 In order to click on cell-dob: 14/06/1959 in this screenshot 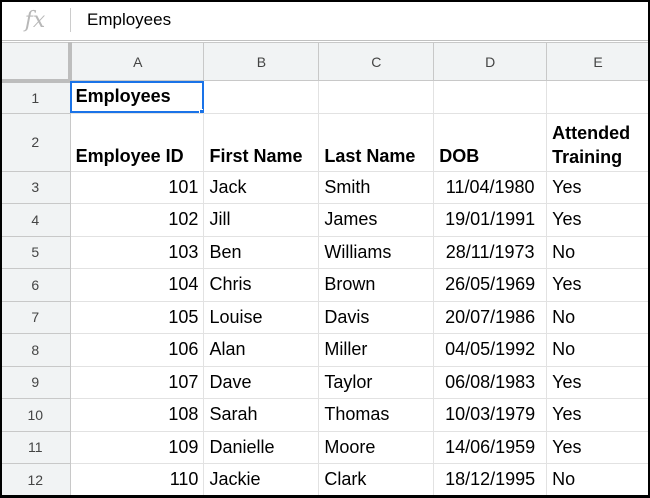, I will do `click(490, 447)`.